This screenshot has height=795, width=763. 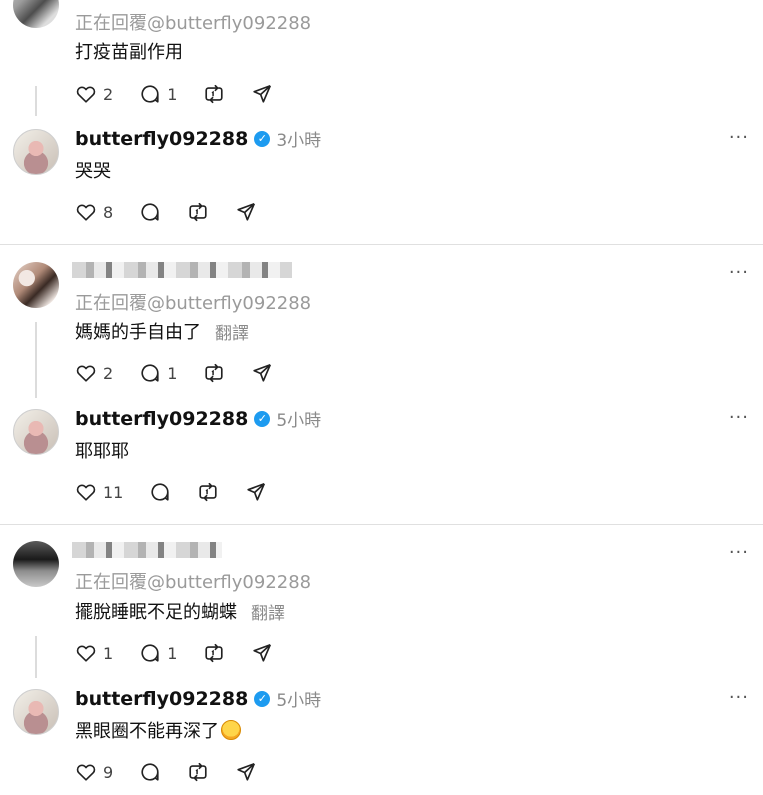 I want to click on like-count: 8, so click(x=108, y=212).